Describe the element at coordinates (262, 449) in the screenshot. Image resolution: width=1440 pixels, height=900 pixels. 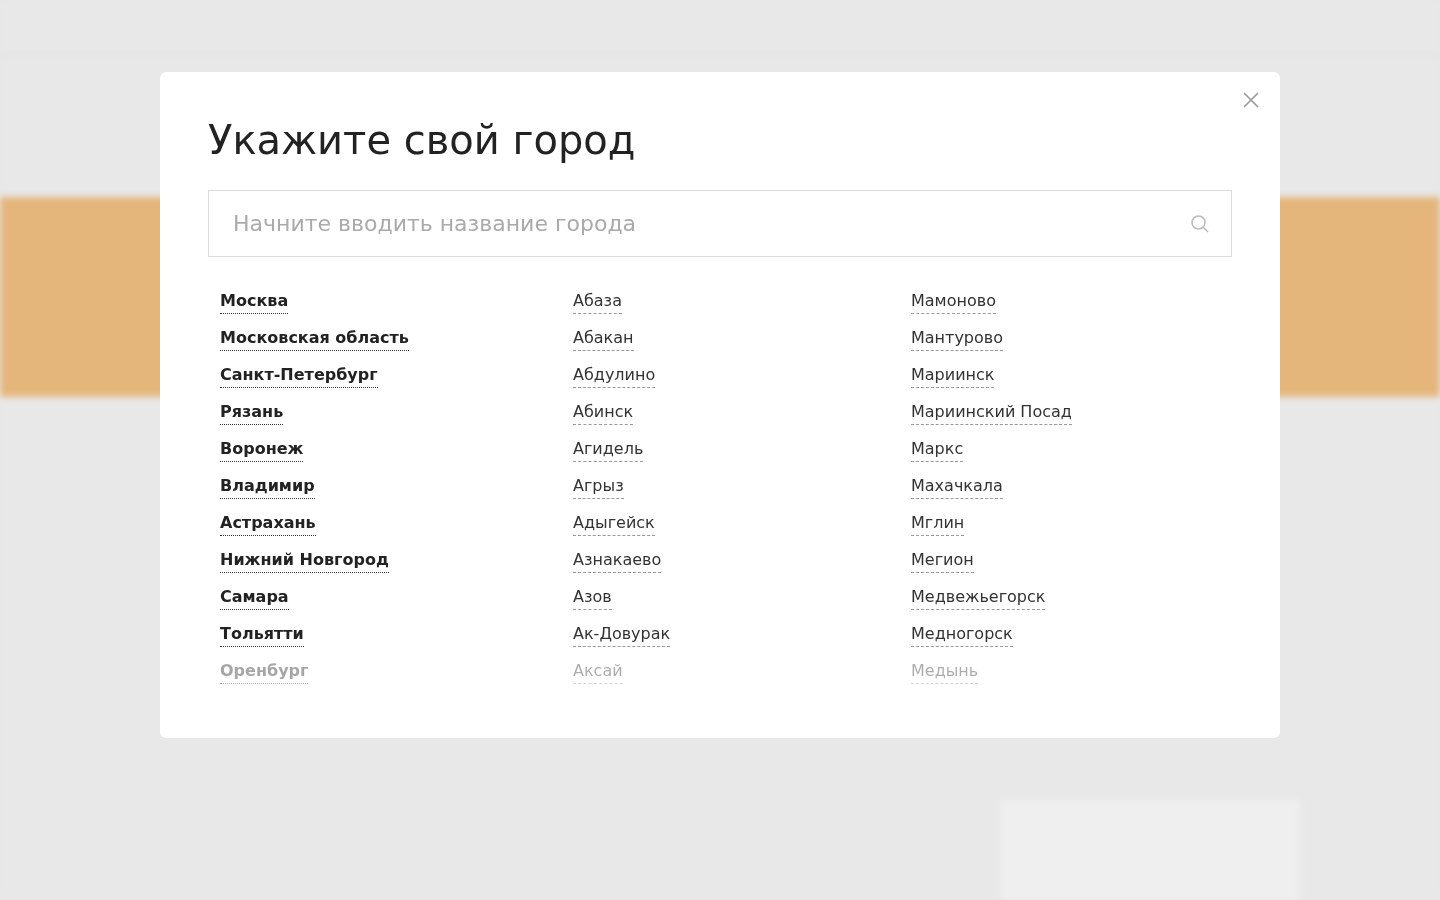
I see `city-link: Воронеж` at that location.